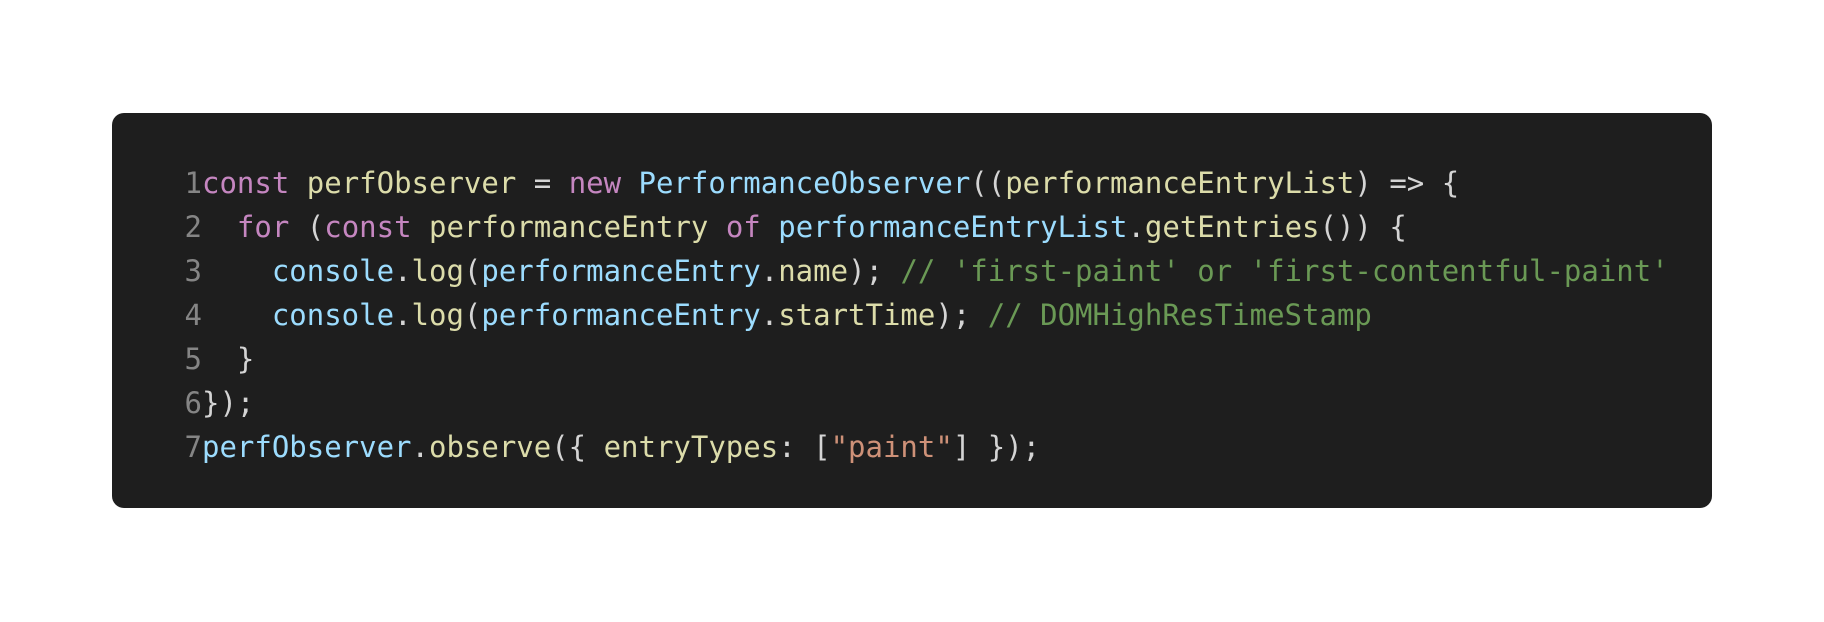 The width and height of the screenshot is (1824, 622). What do you see at coordinates (490, 447) in the screenshot?
I see `code-token-ident: observe` at bounding box center [490, 447].